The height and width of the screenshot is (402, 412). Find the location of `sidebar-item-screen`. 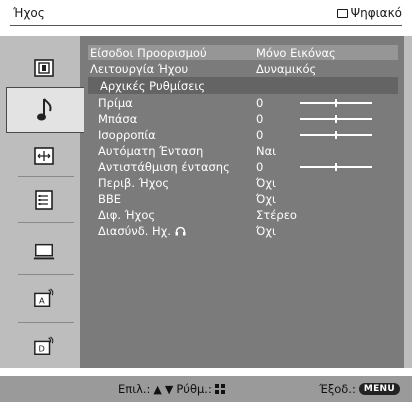

sidebar-item-screen is located at coordinates (44, 156).